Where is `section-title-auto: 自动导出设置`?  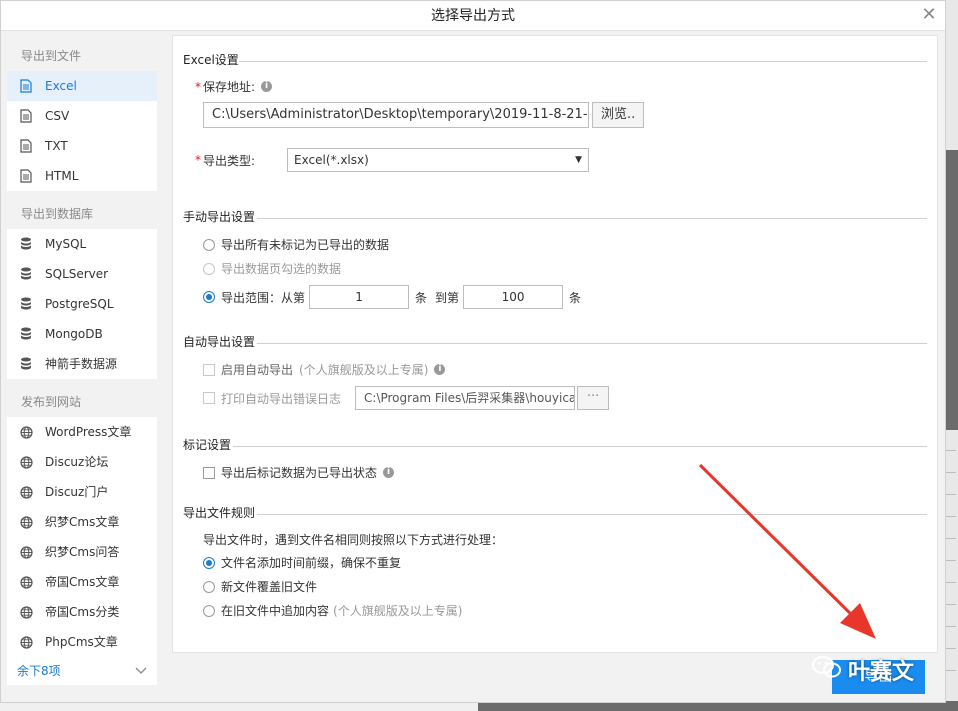
section-title-auto: 自动导出设置 is located at coordinates (219, 342).